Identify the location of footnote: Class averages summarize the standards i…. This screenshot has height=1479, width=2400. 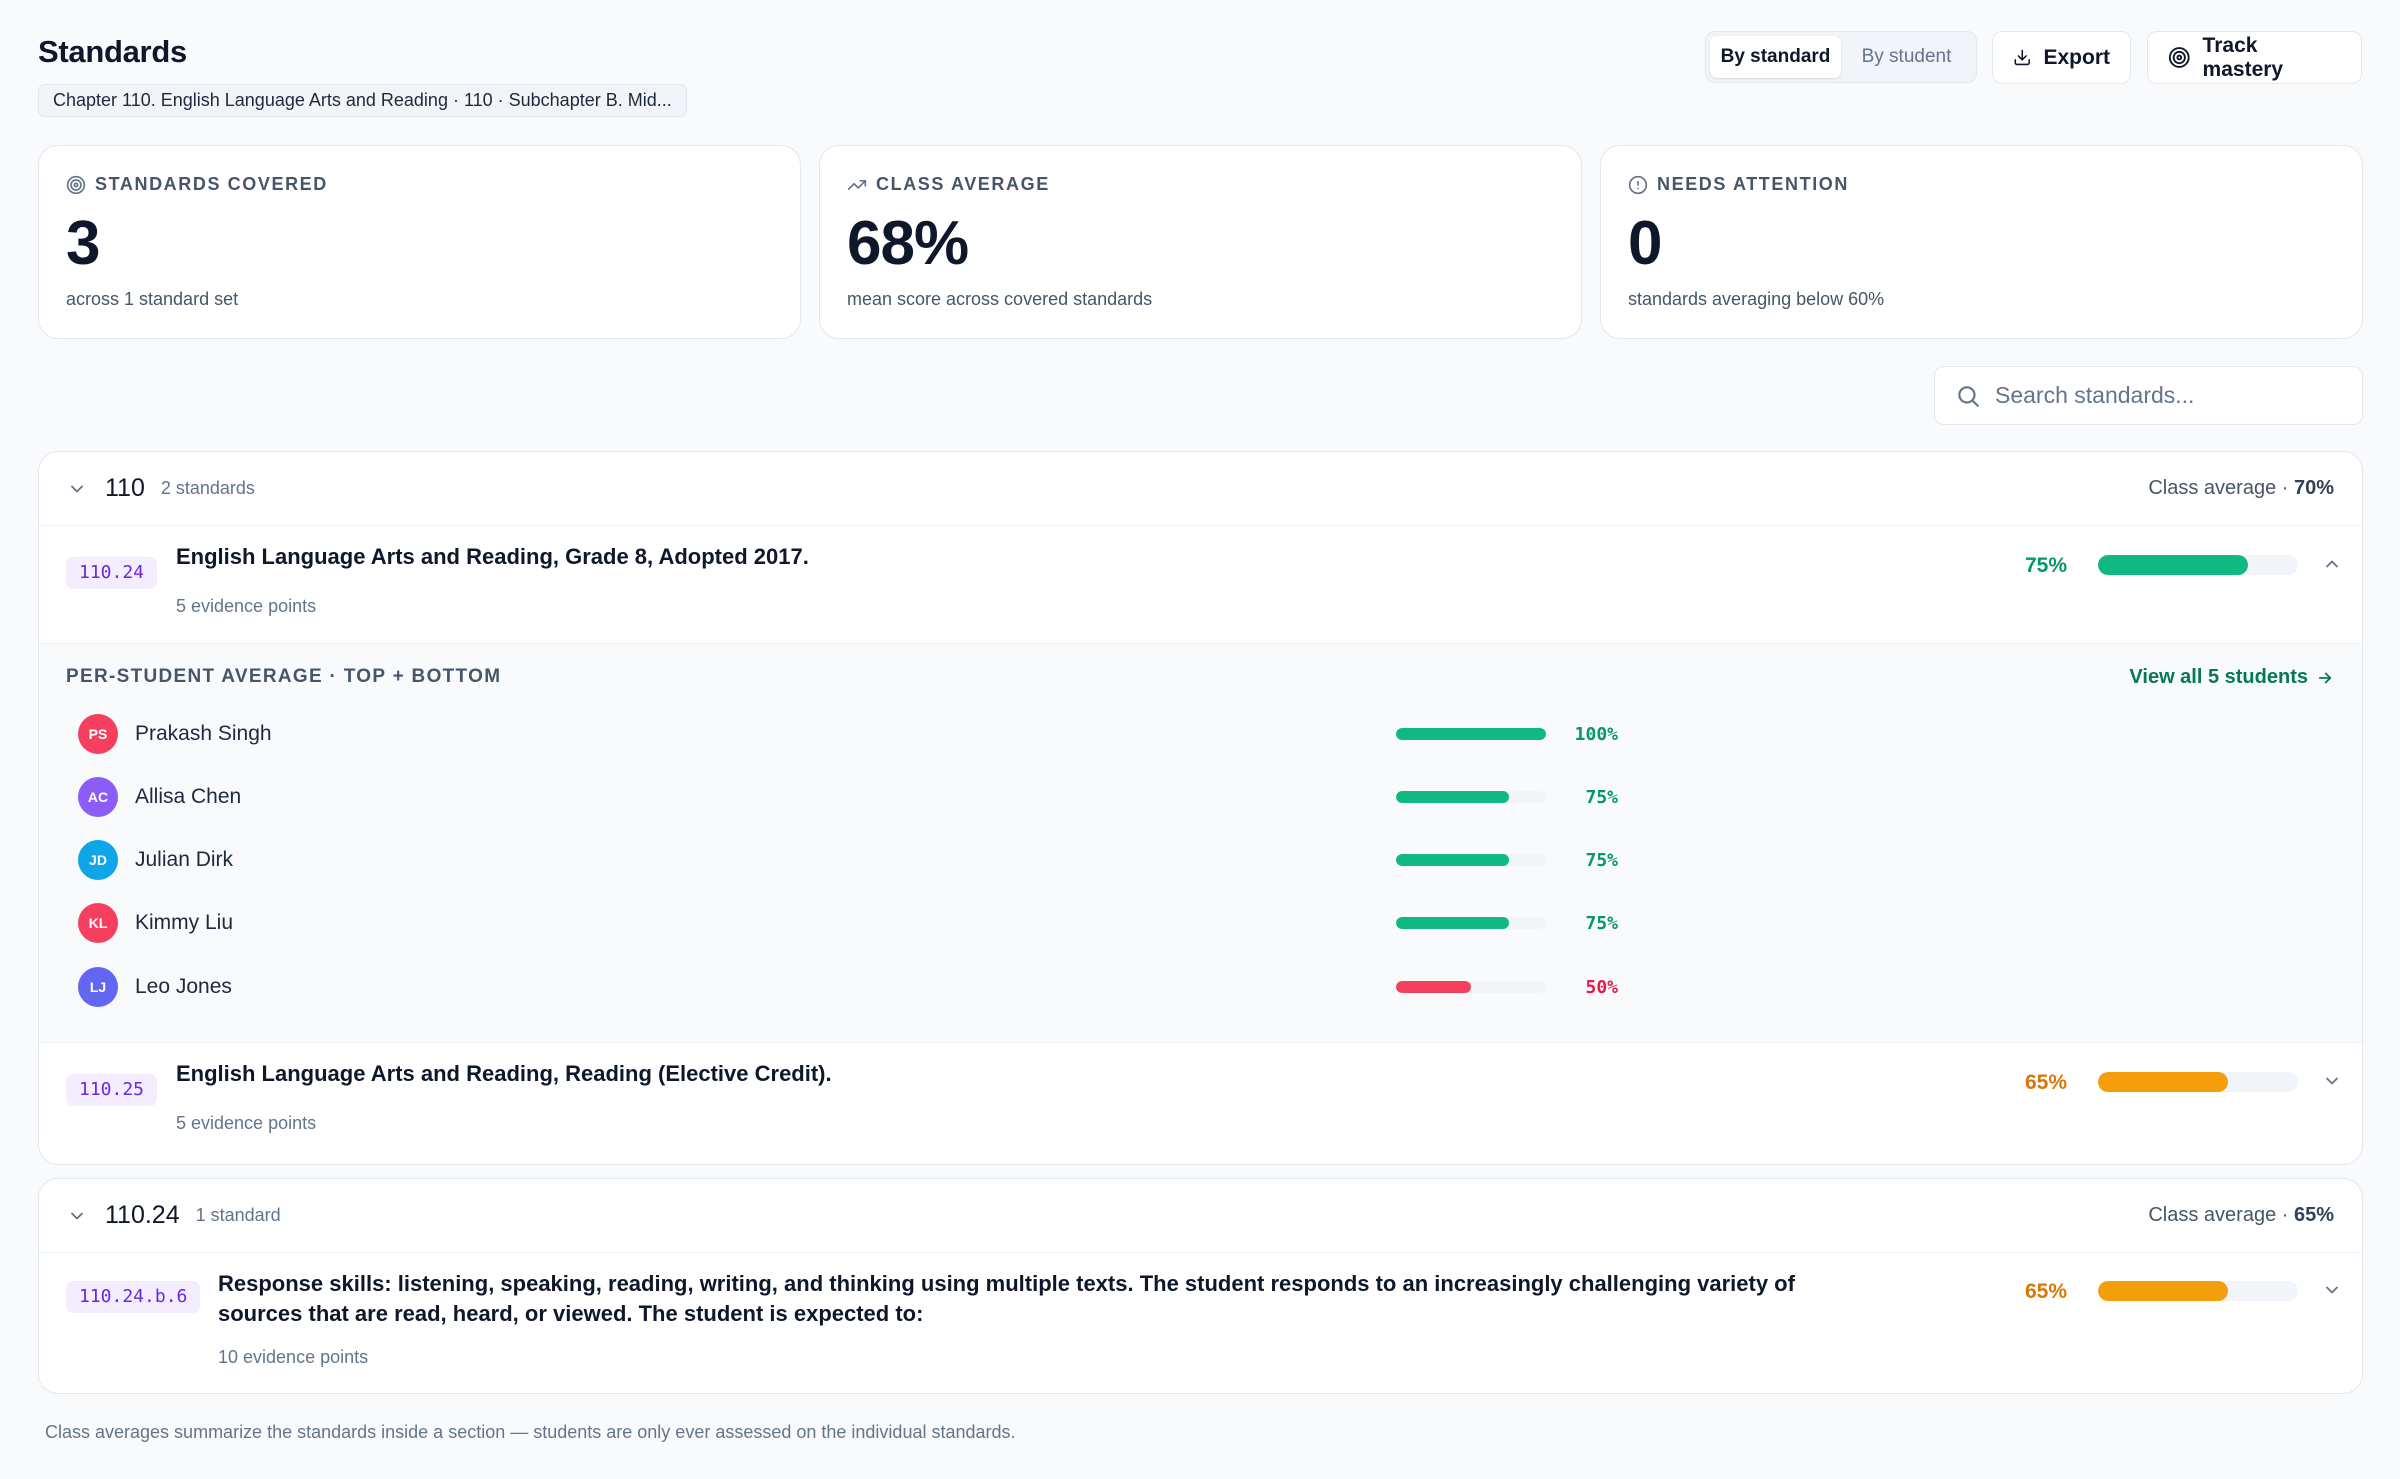
(530, 1432).